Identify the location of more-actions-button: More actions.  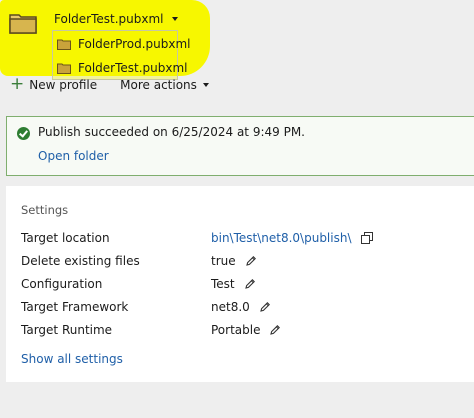
(164, 85).